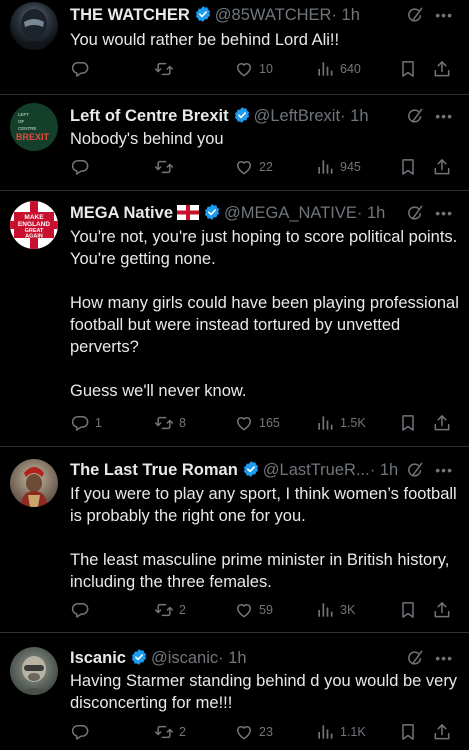 Image resolution: width=469 pixels, height=750 pixels. I want to click on views-count: 945, so click(350, 167).